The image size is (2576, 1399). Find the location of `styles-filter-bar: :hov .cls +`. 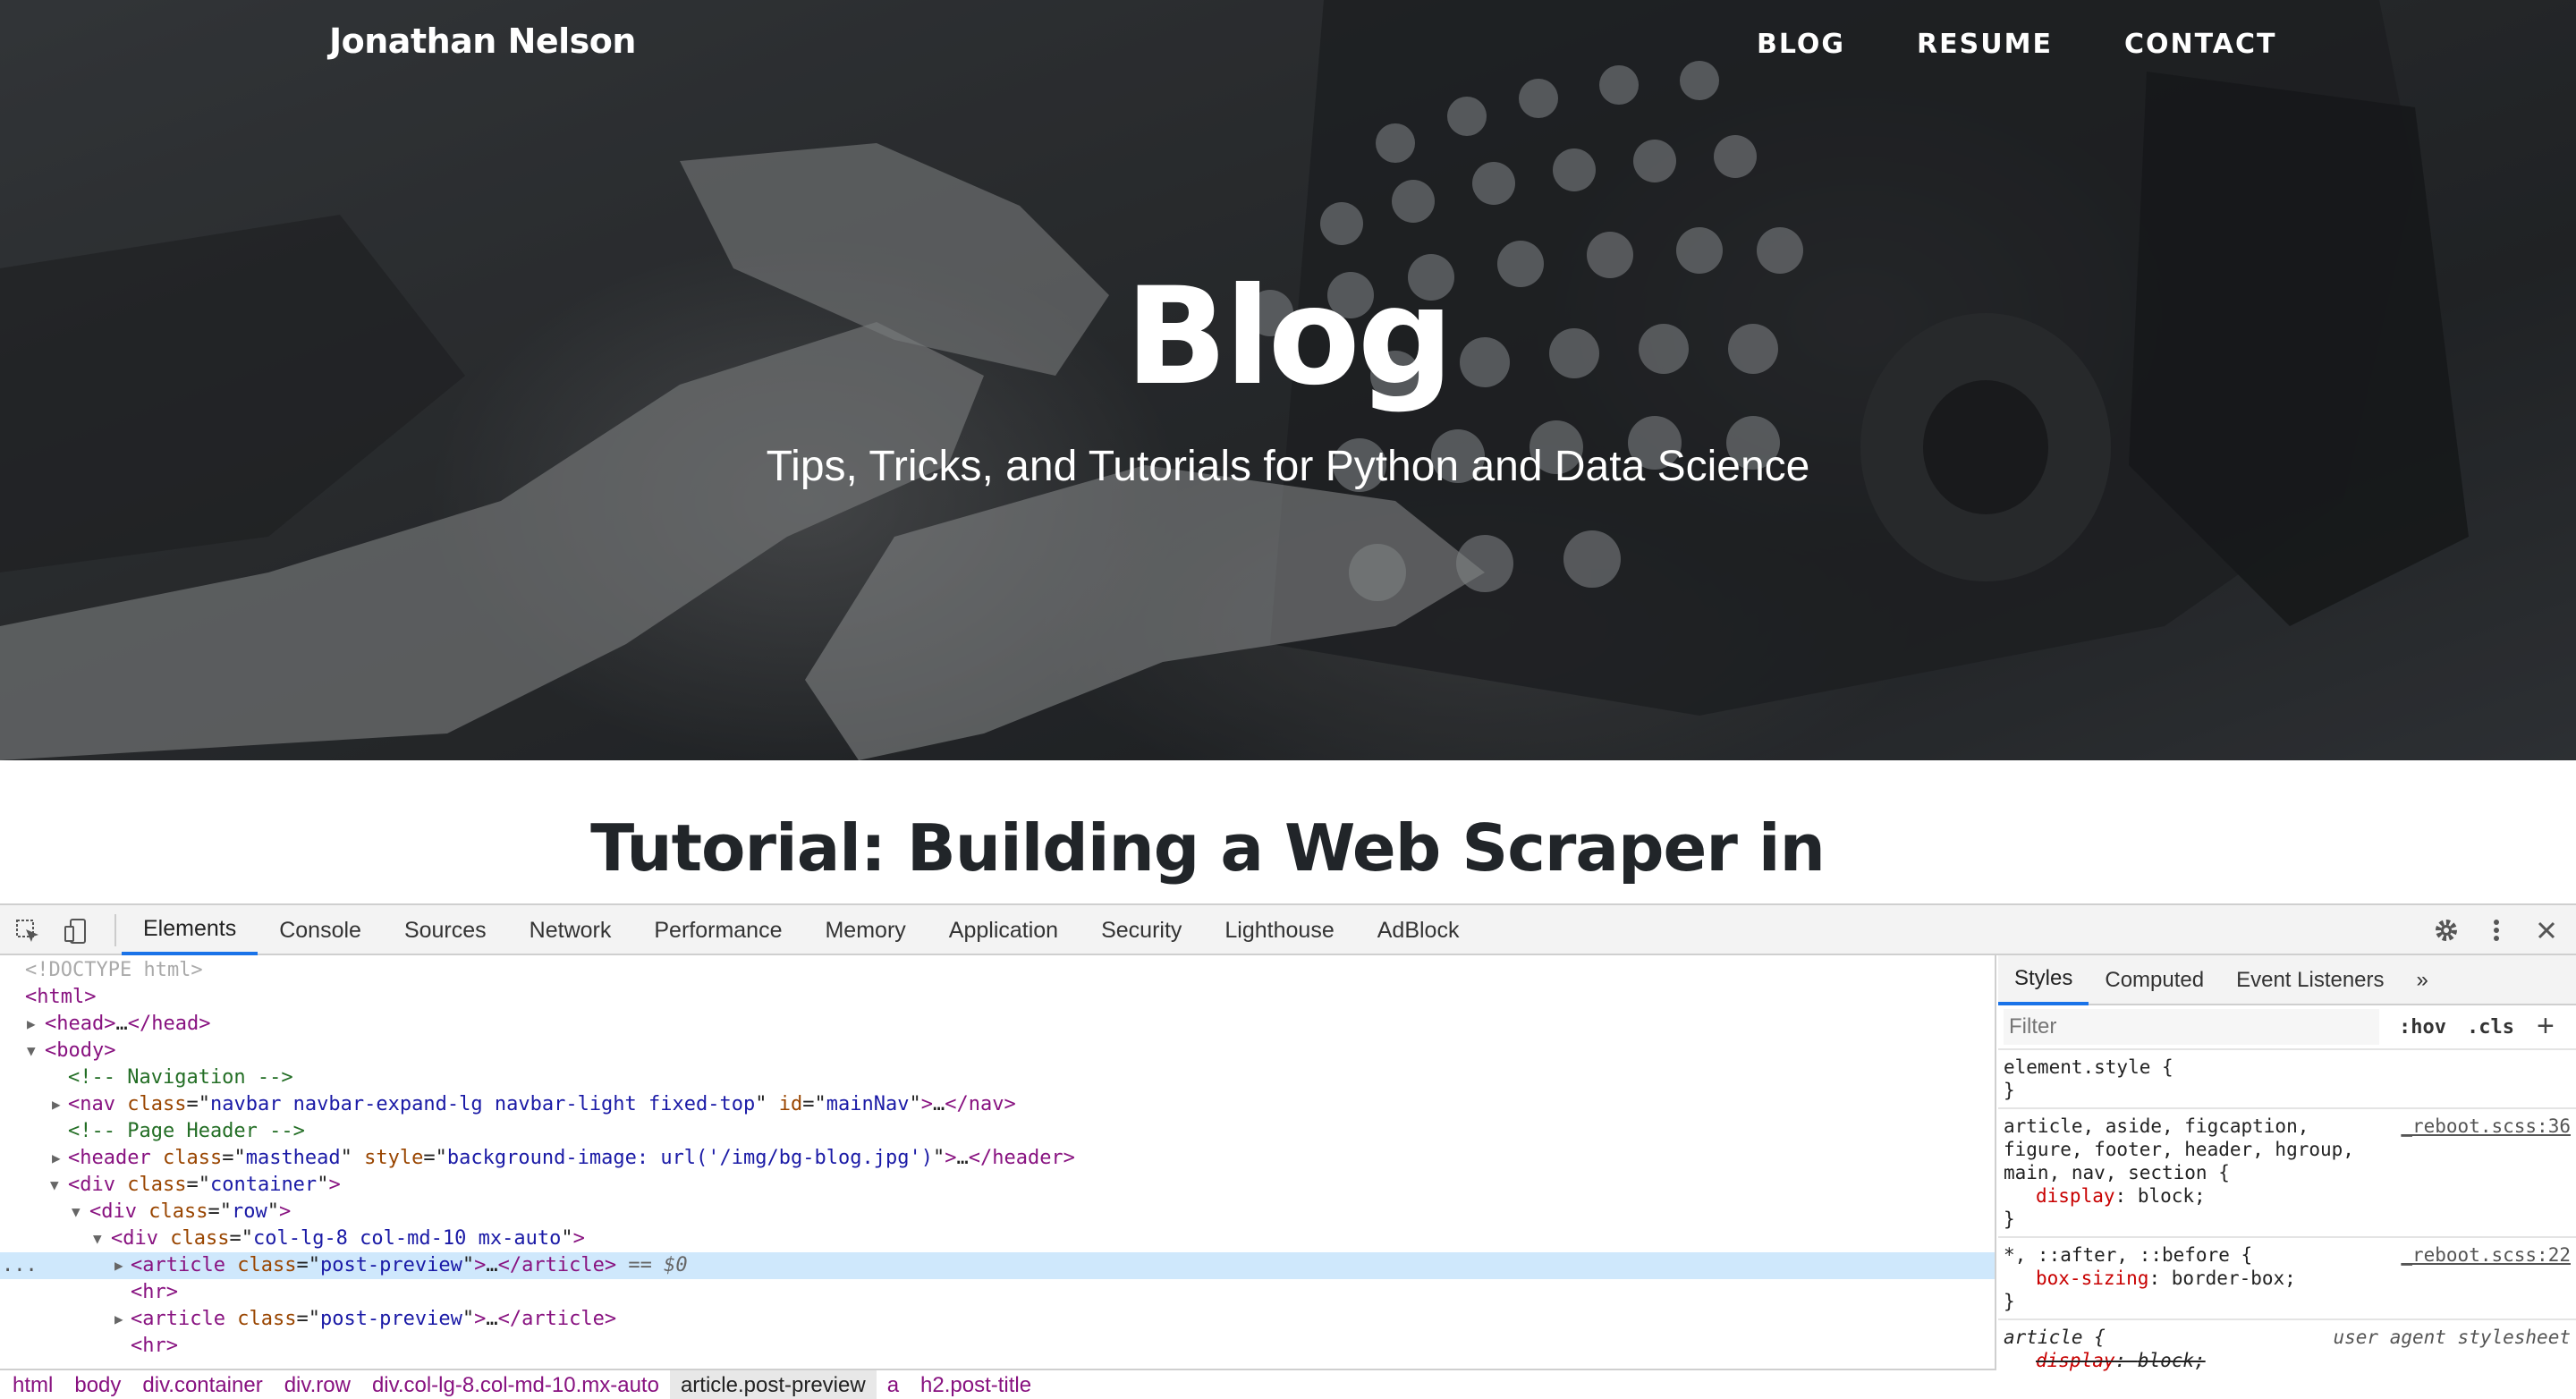

styles-filter-bar: :hov .cls + is located at coordinates (2287, 1027).